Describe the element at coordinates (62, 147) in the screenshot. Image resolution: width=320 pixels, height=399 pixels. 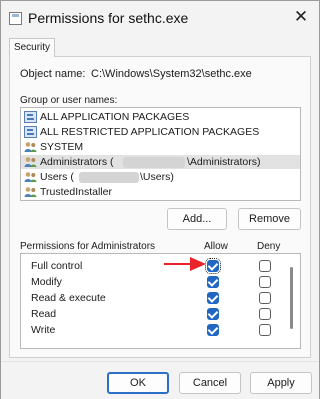
I see `group-item-label: SYSTEM` at that location.